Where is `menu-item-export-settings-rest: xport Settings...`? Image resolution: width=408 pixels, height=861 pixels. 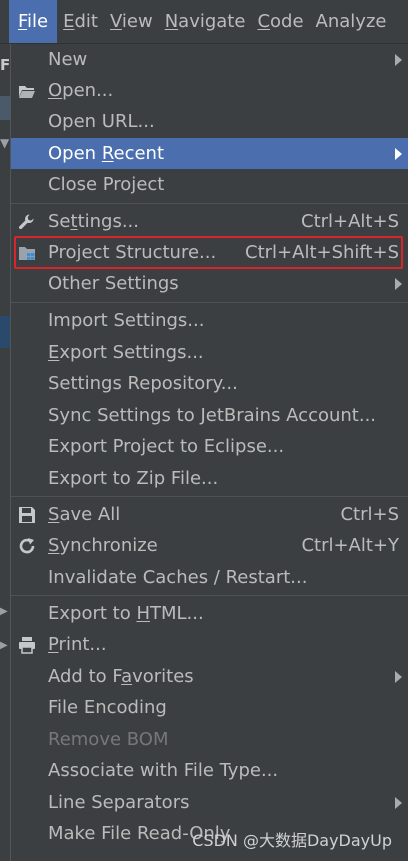 menu-item-export-settings-rest: xport Settings... is located at coordinates (131, 352).